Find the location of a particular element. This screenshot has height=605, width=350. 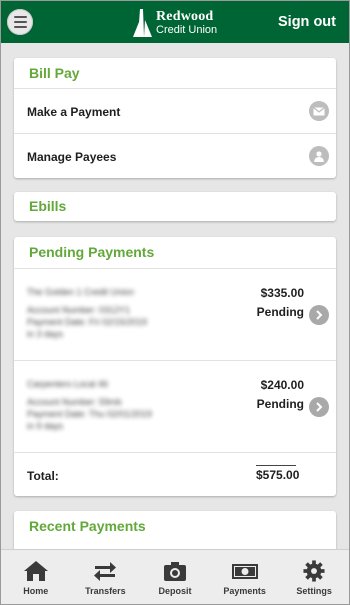

redwood-tree-logo-icon is located at coordinates (142, 23).